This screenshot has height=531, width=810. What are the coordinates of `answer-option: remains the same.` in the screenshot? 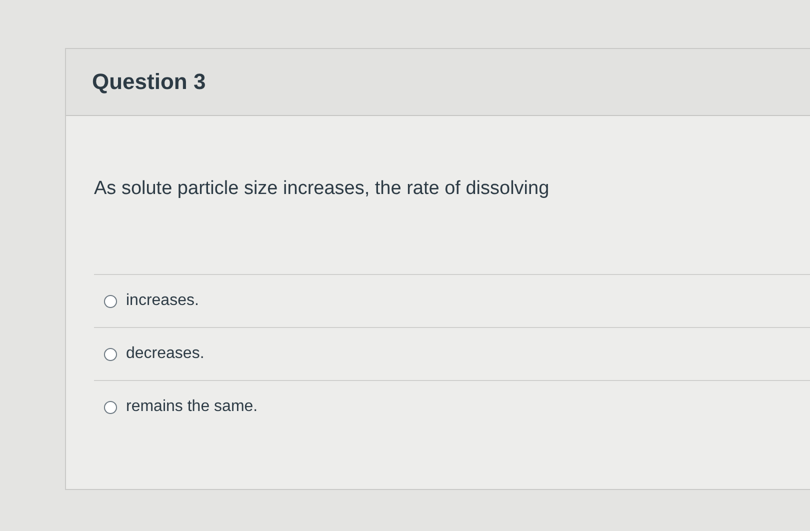 It's located at (452, 407).